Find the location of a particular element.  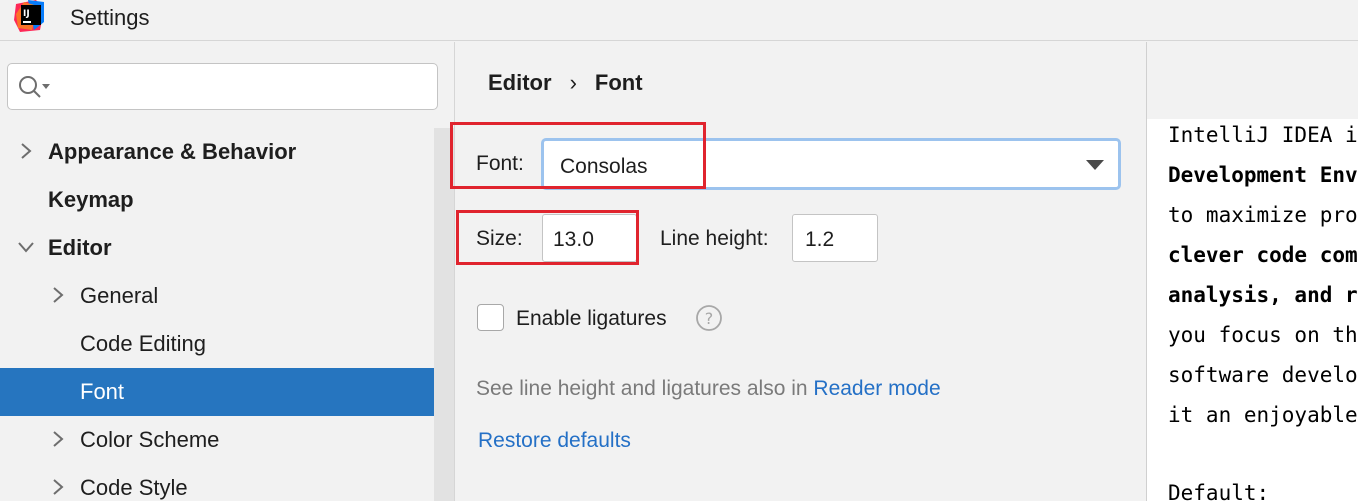

line-height-label: Line height: is located at coordinates (714, 238).